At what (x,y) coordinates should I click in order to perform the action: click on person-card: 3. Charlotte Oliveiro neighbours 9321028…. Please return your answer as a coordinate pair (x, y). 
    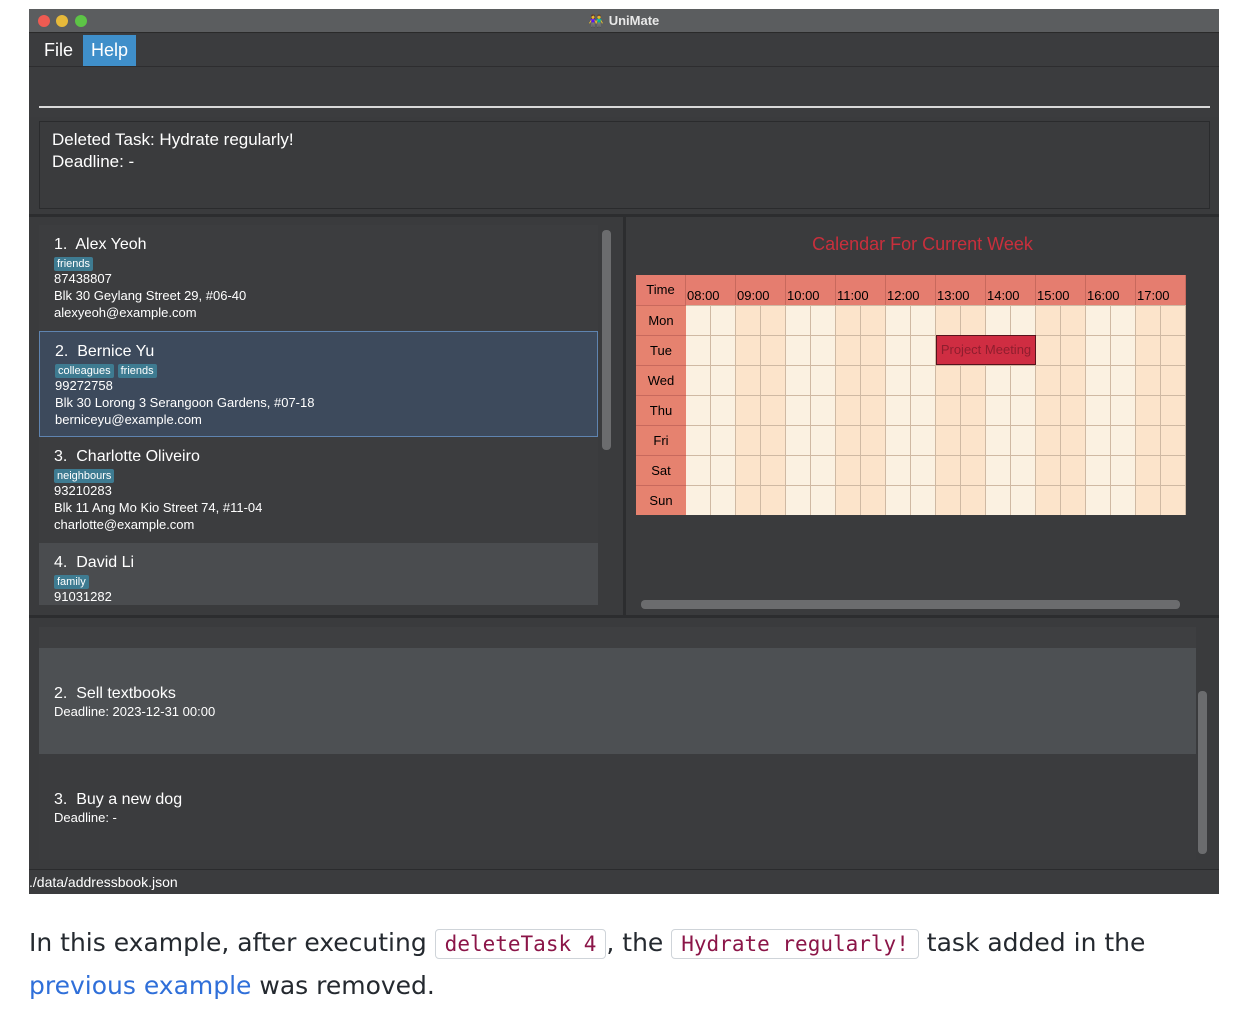
    Looking at the image, I should click on (318, 490).